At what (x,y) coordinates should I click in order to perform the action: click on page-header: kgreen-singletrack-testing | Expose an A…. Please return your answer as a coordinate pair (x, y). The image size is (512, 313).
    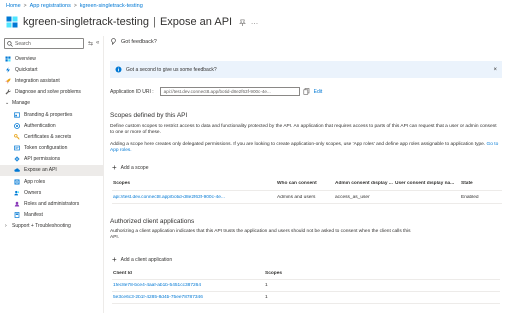
    Looking at the image, I should click on (256, 22).